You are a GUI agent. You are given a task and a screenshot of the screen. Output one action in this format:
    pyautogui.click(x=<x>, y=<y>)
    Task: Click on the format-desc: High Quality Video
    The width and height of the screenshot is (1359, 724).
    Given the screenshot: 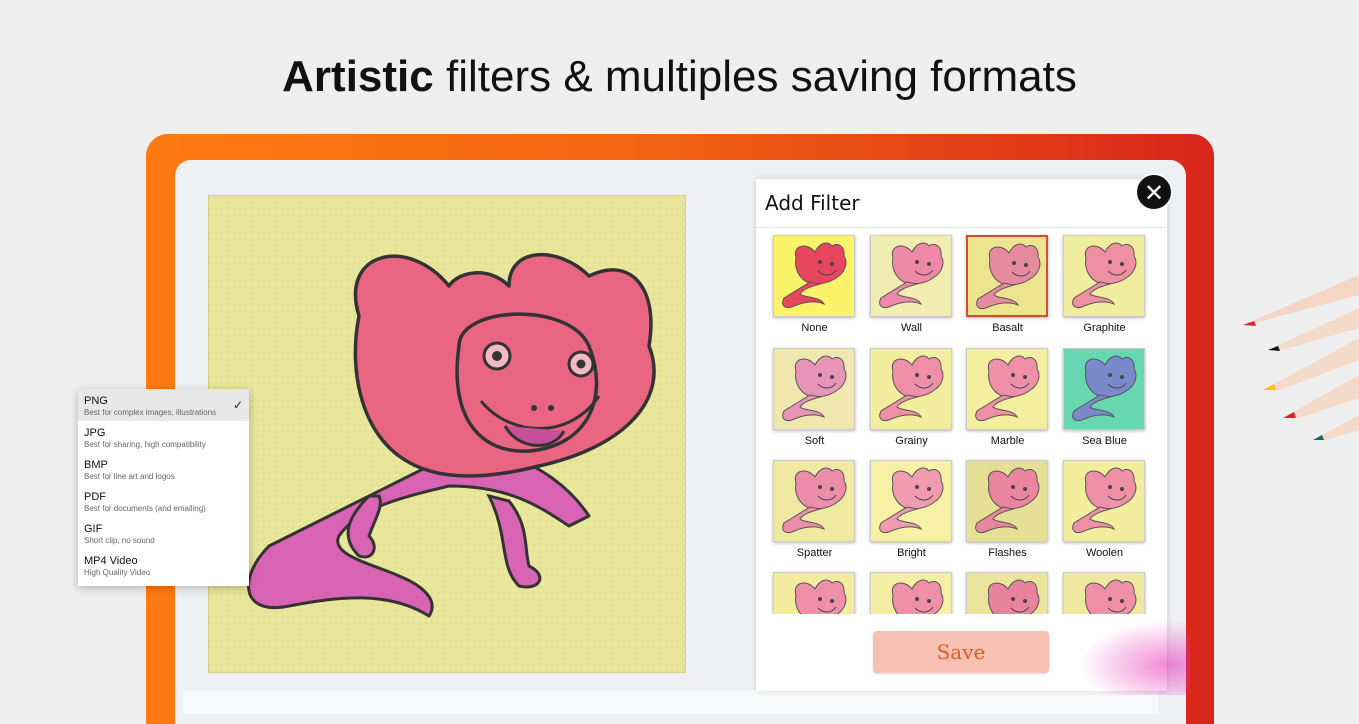 What is the action you would take?
    pyautogui.click(x=117, y=572)
    